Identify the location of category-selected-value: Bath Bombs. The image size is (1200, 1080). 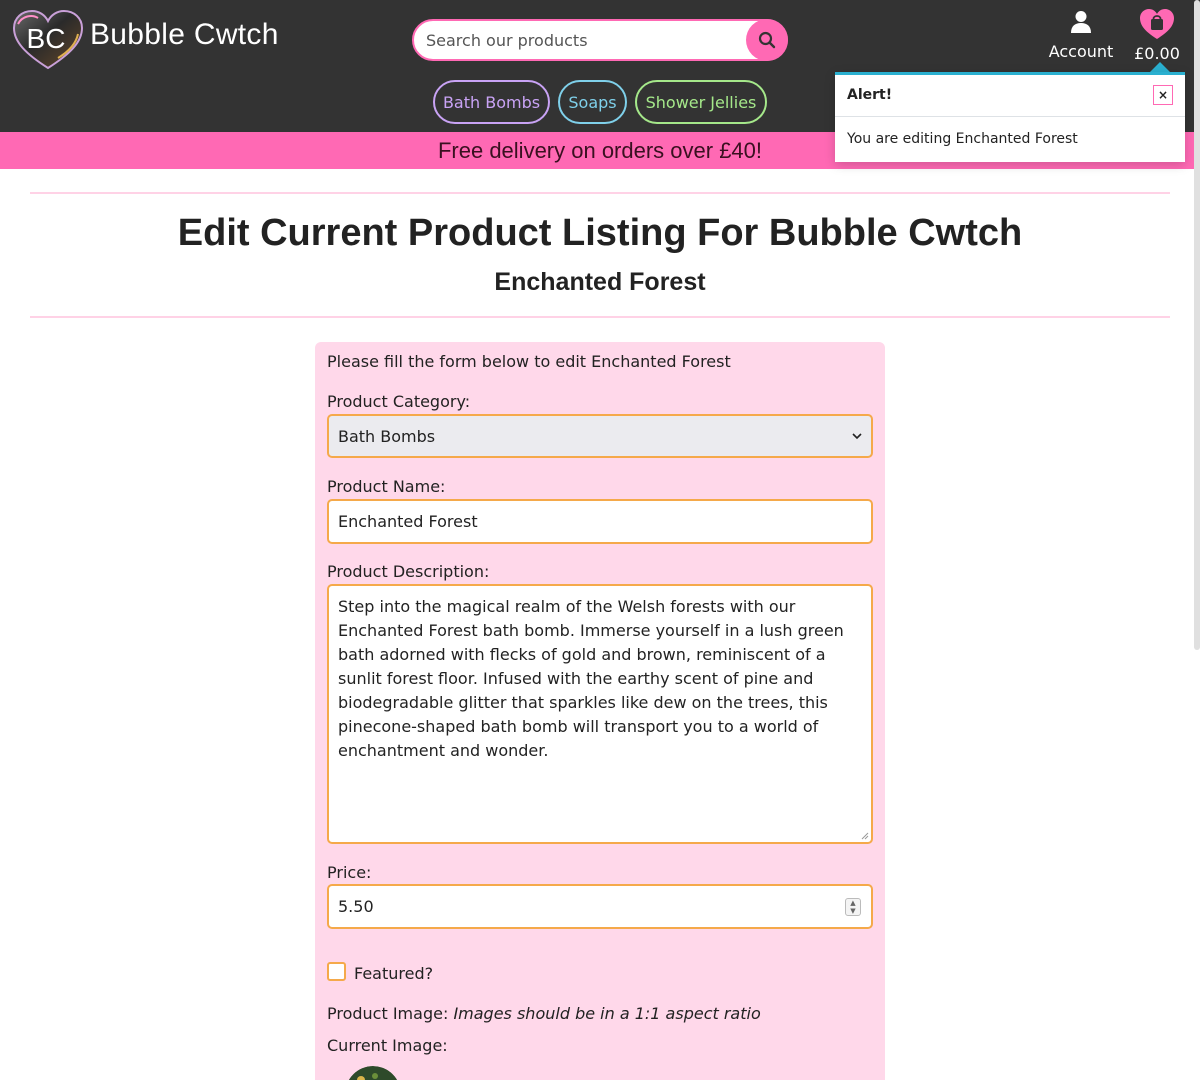
(387, 436).